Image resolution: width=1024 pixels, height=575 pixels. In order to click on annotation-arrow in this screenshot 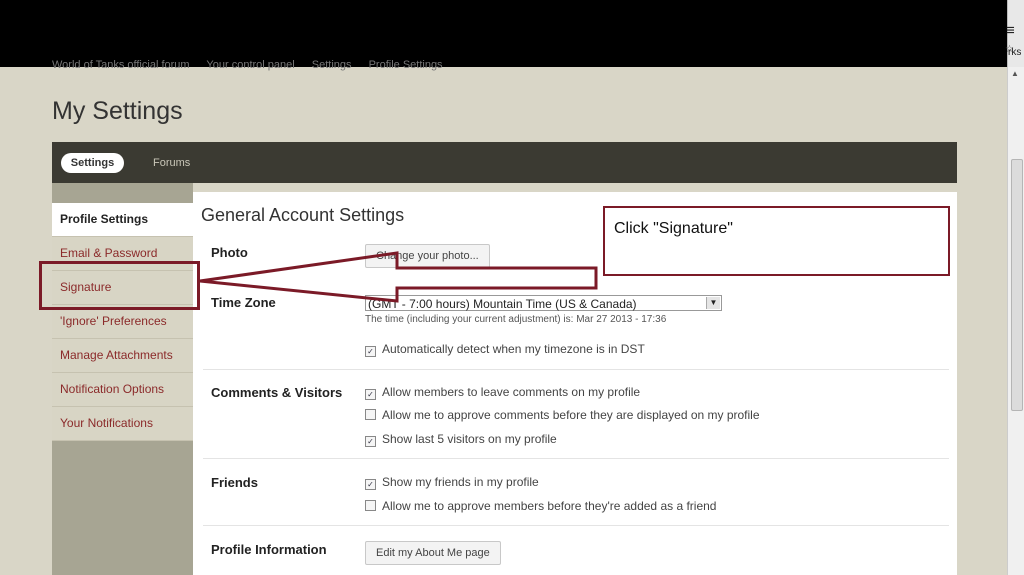, I will do `click(398, 277)`.